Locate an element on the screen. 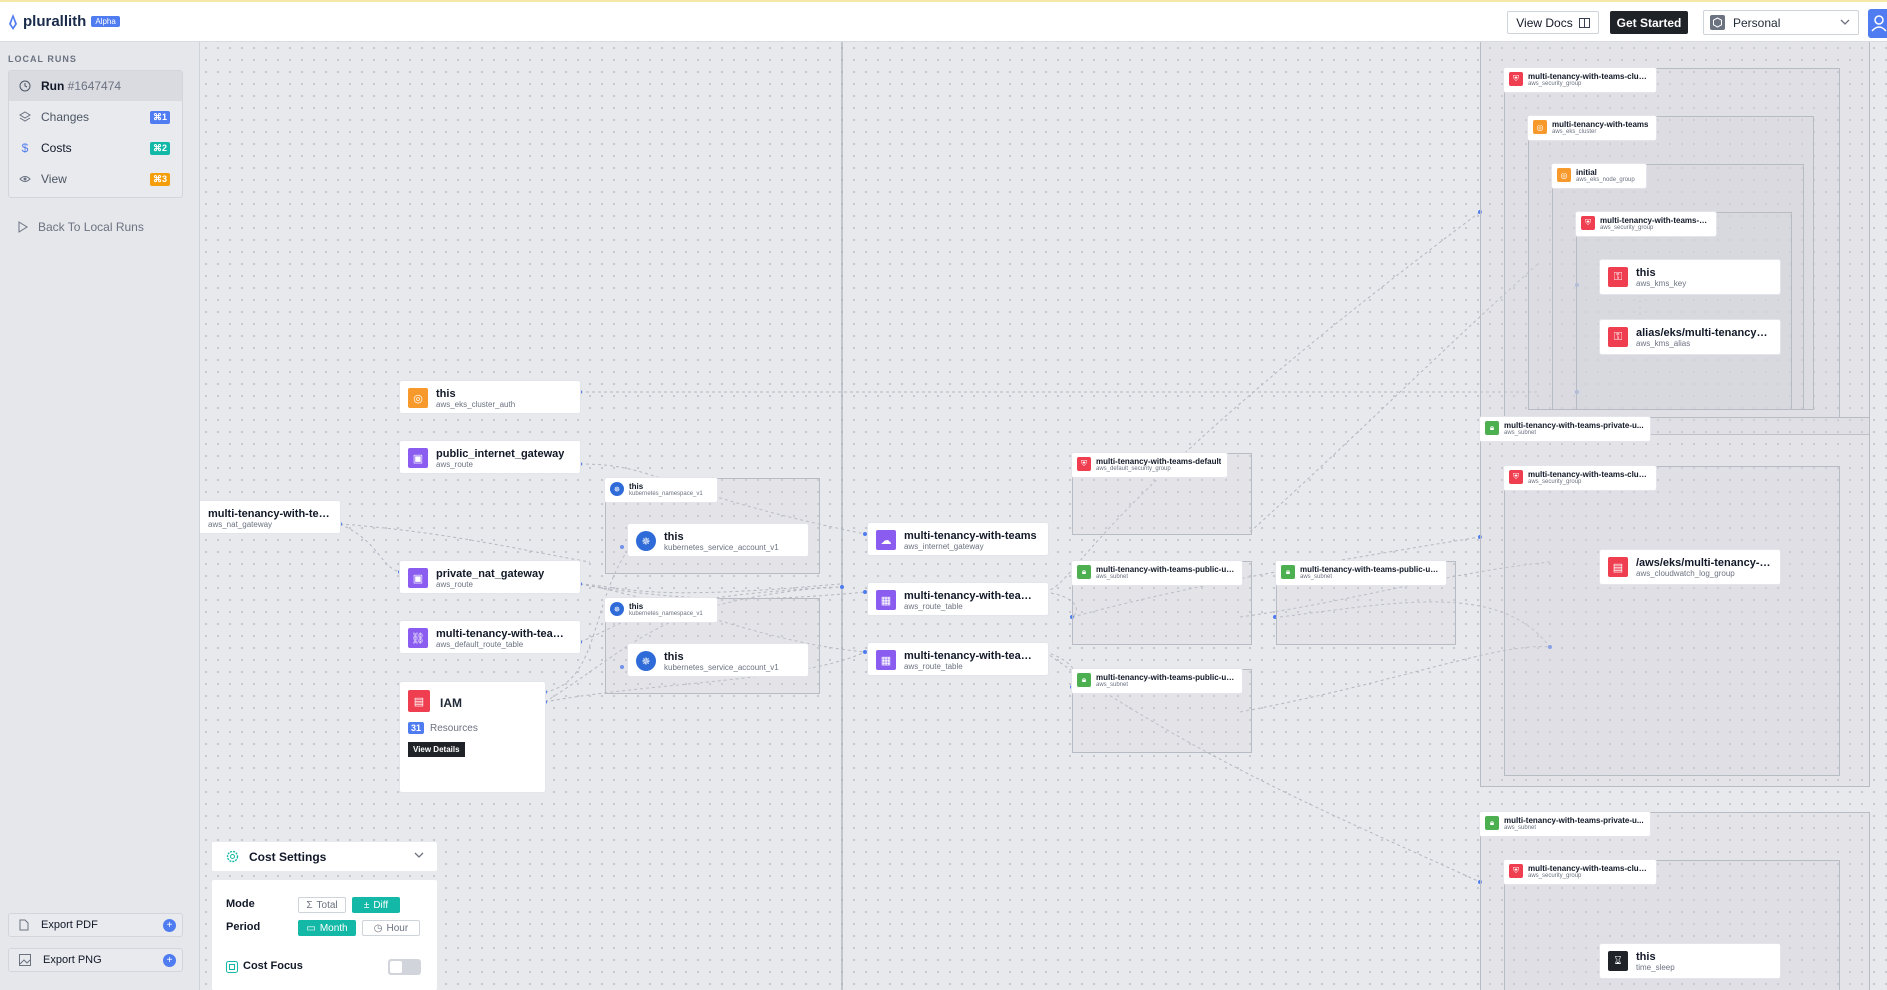 The image size is (1887, 990). node-service-account-1: ✵ this kubernetes_service_account_v1 is located at coordinates (718, 540).